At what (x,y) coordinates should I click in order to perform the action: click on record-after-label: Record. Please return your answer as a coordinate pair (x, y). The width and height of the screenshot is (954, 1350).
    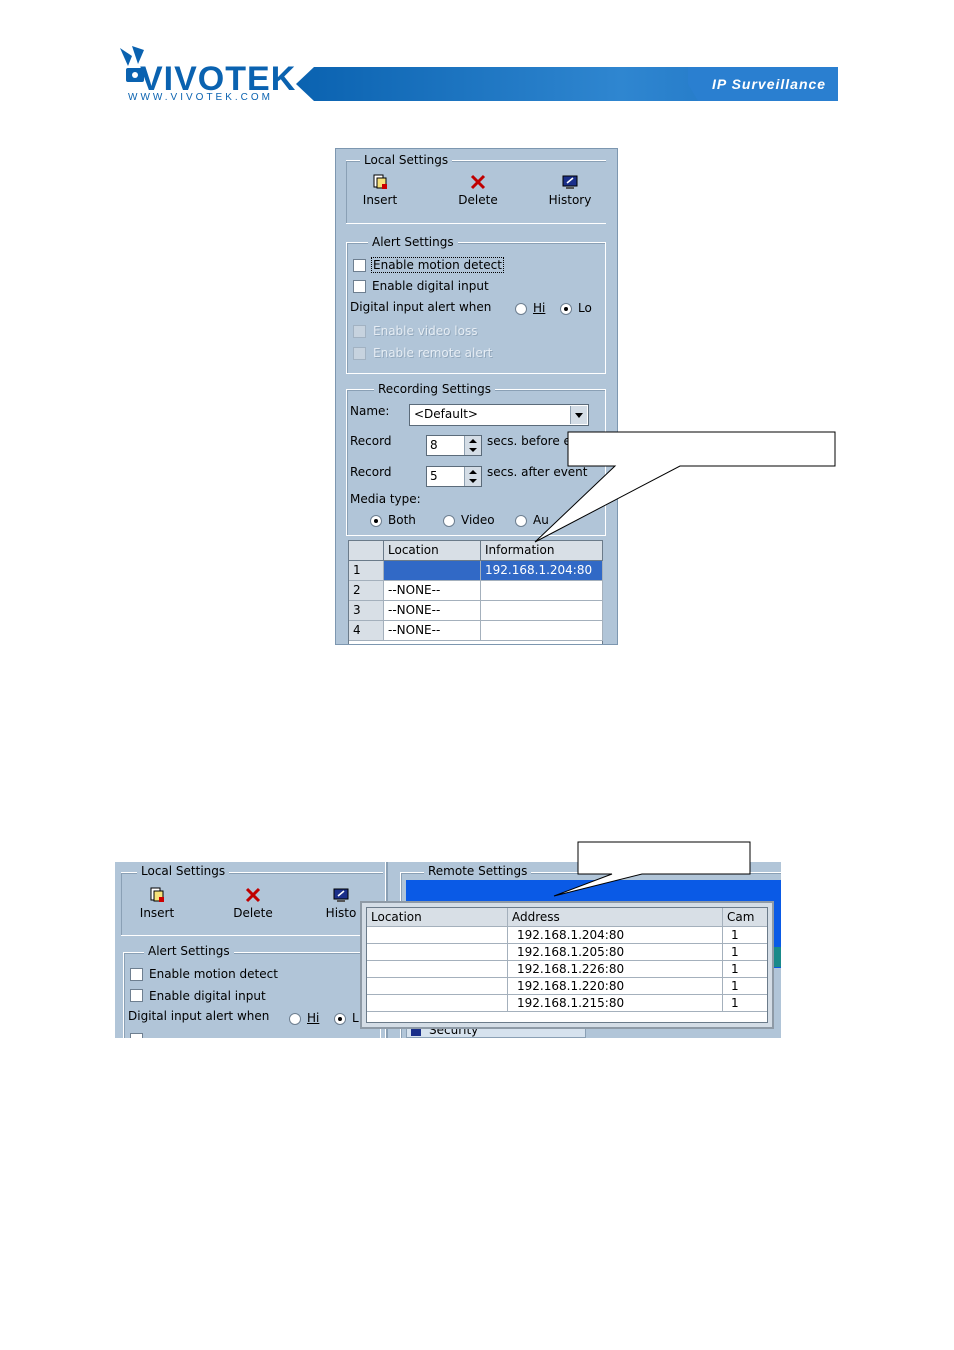
    Looking at the image, I should click on (371, 472).